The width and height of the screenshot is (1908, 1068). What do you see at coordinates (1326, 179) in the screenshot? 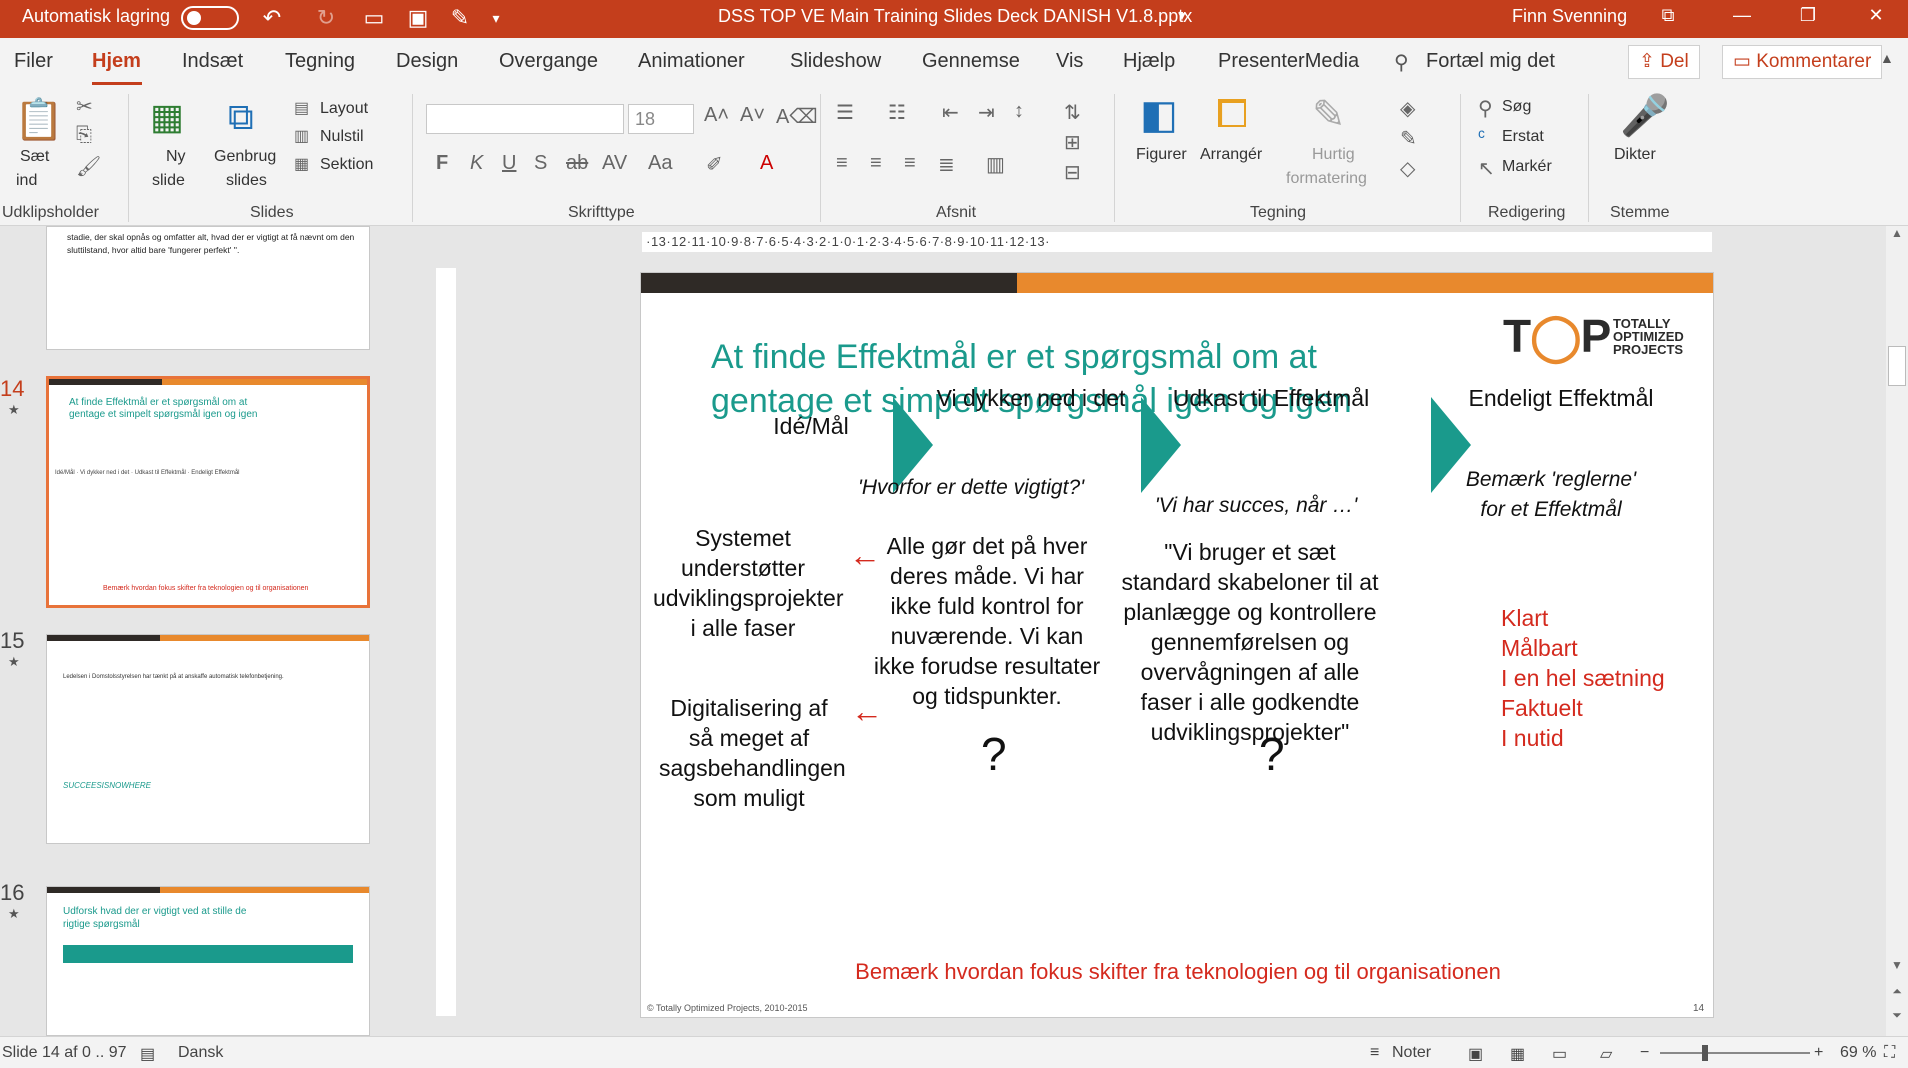
I see `quick-styles-label-2: formatering` at bounding box center [1326, 179].